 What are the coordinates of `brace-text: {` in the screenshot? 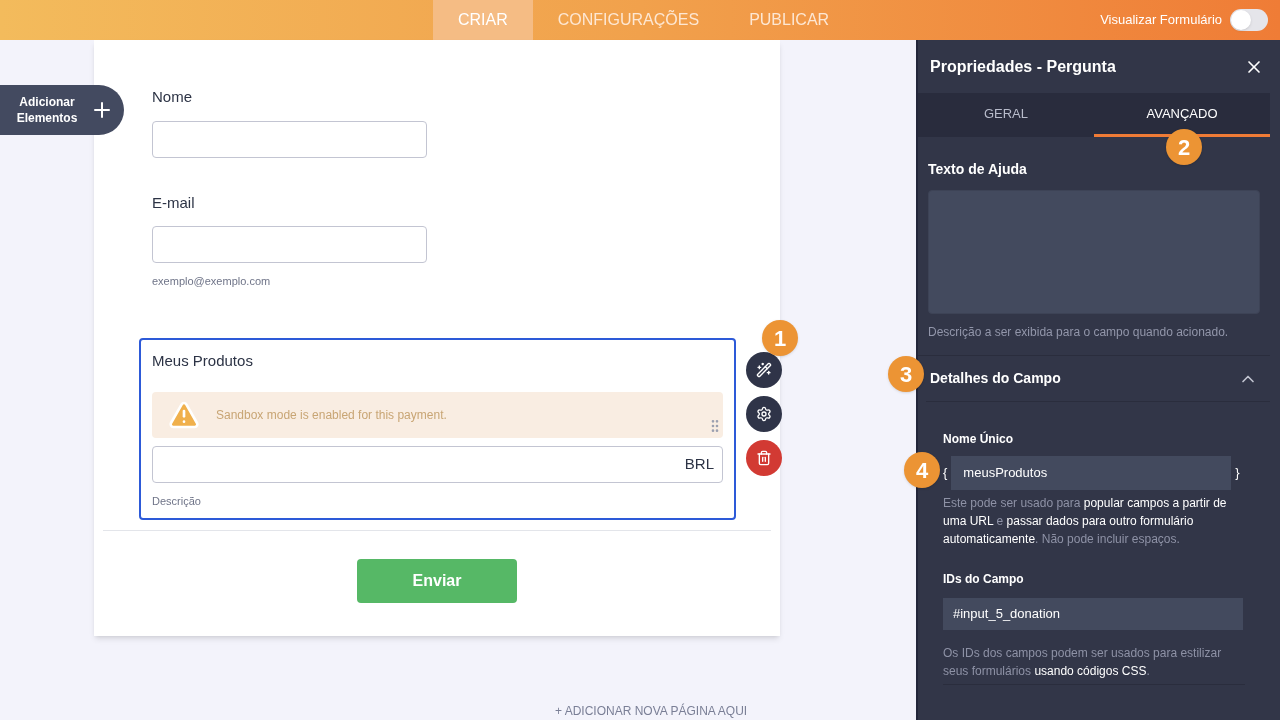 It's located at (945, 473).